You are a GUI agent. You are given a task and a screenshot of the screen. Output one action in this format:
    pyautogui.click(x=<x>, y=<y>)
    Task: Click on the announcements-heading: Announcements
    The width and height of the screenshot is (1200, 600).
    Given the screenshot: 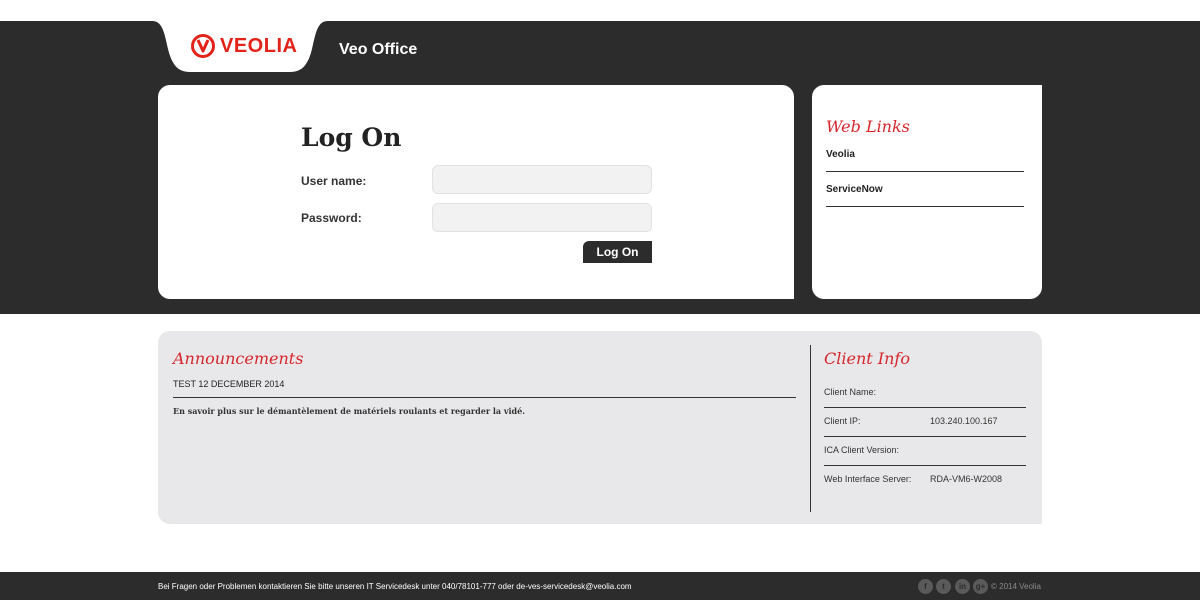 What is the action you would take?
    pyautogui.click(x=238, y=358)
    